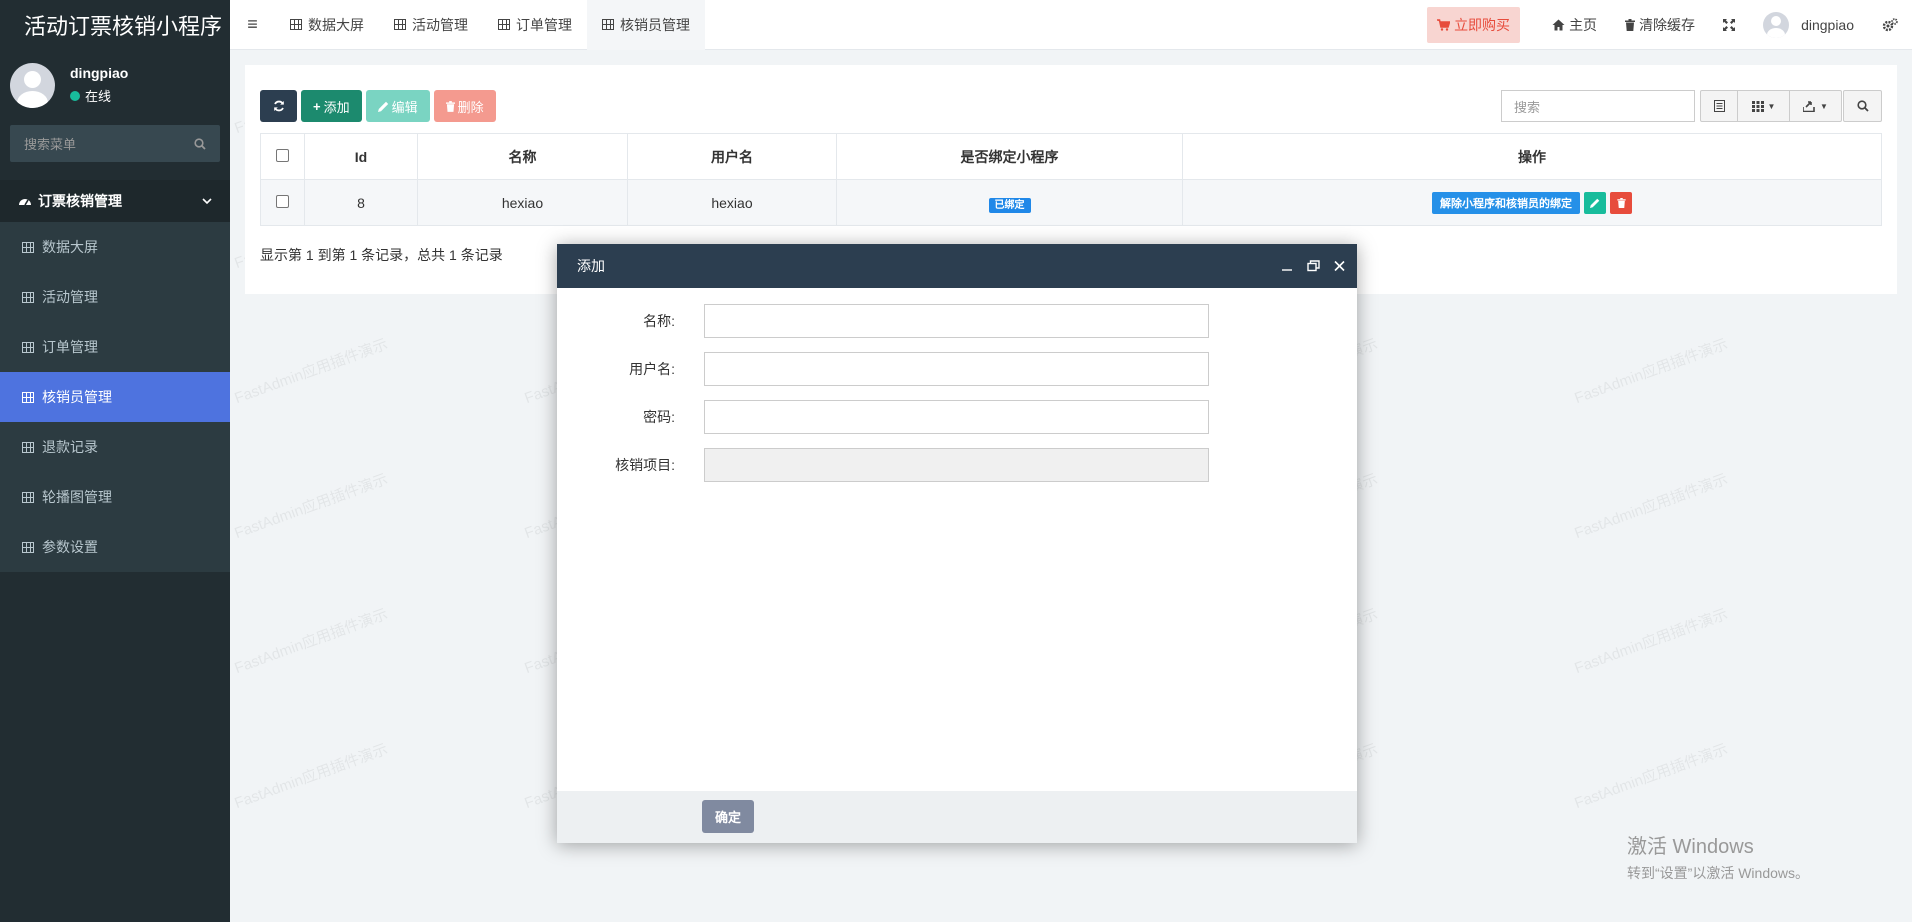  Describe the element at coordinates (331, 106) in the screenshot. I see `add-button: + 添加` at that location.